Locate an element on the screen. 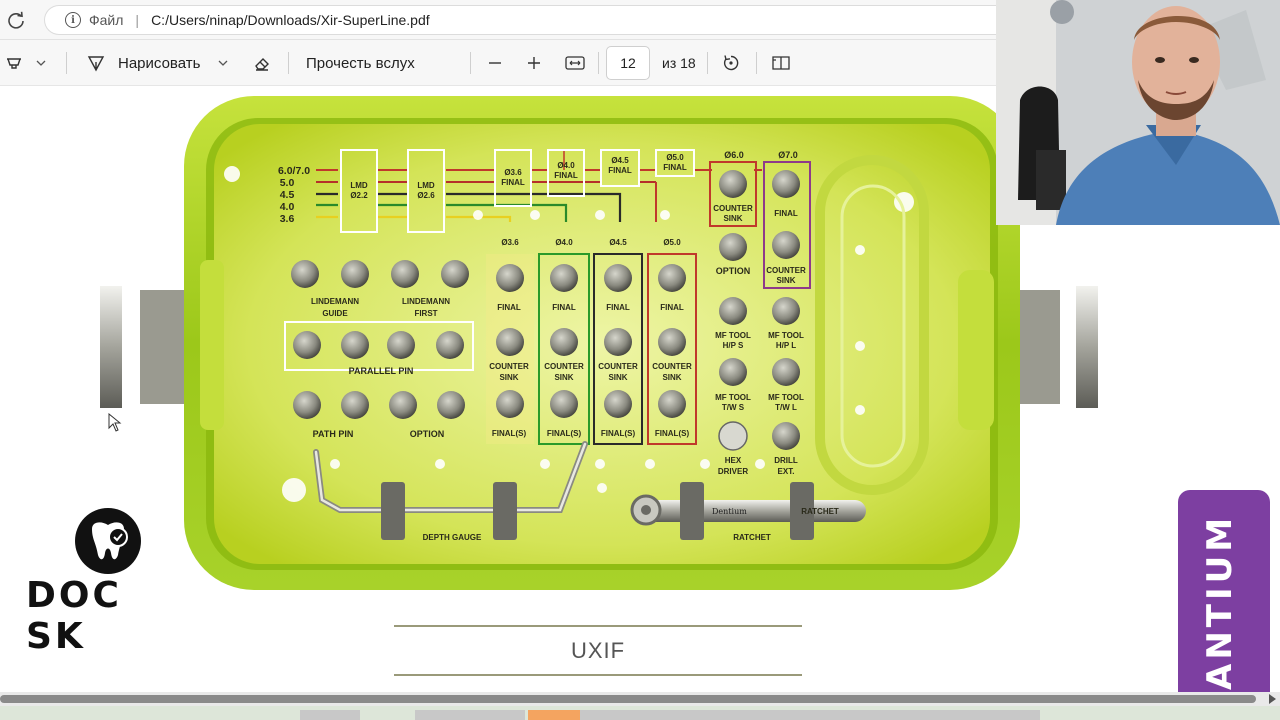 Image resolution: width=1280 pixels, height=720 pixels. pen-icon is located at coordinates (96, 64).